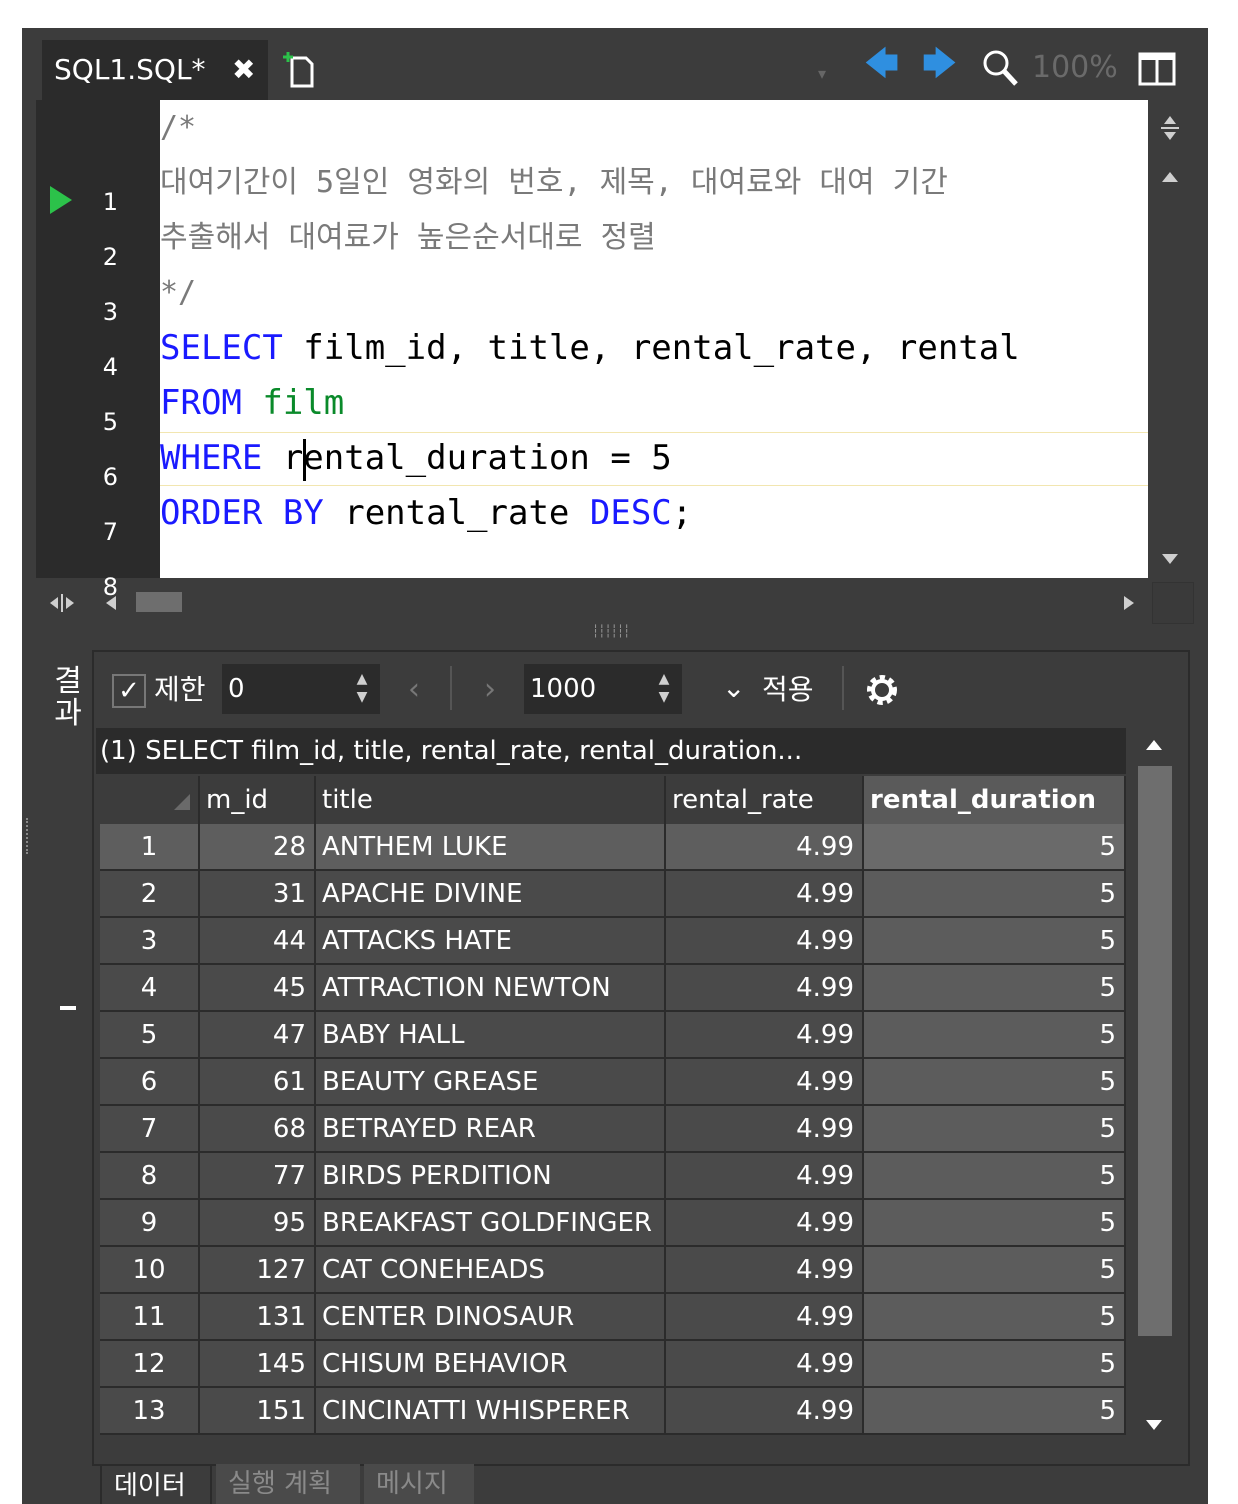  What do you see at coordinates (300, 70) in the screenshot?
I see `new-file-icon` at bounding box center [300, 70].